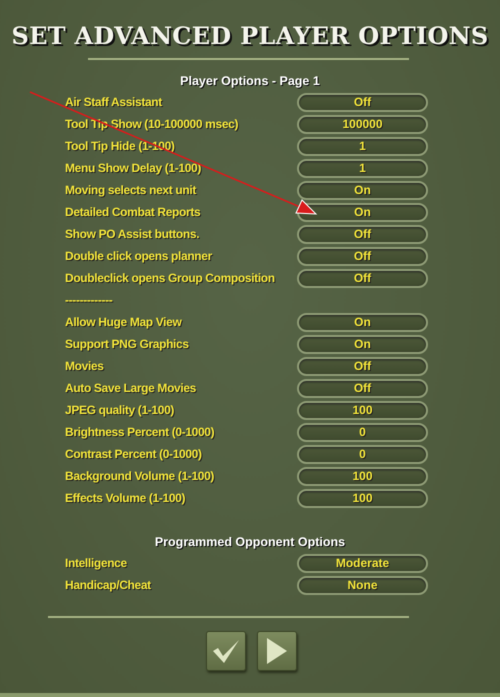  I want to click on option-label: Contrast Percent (0-1000), so click(134, 454).